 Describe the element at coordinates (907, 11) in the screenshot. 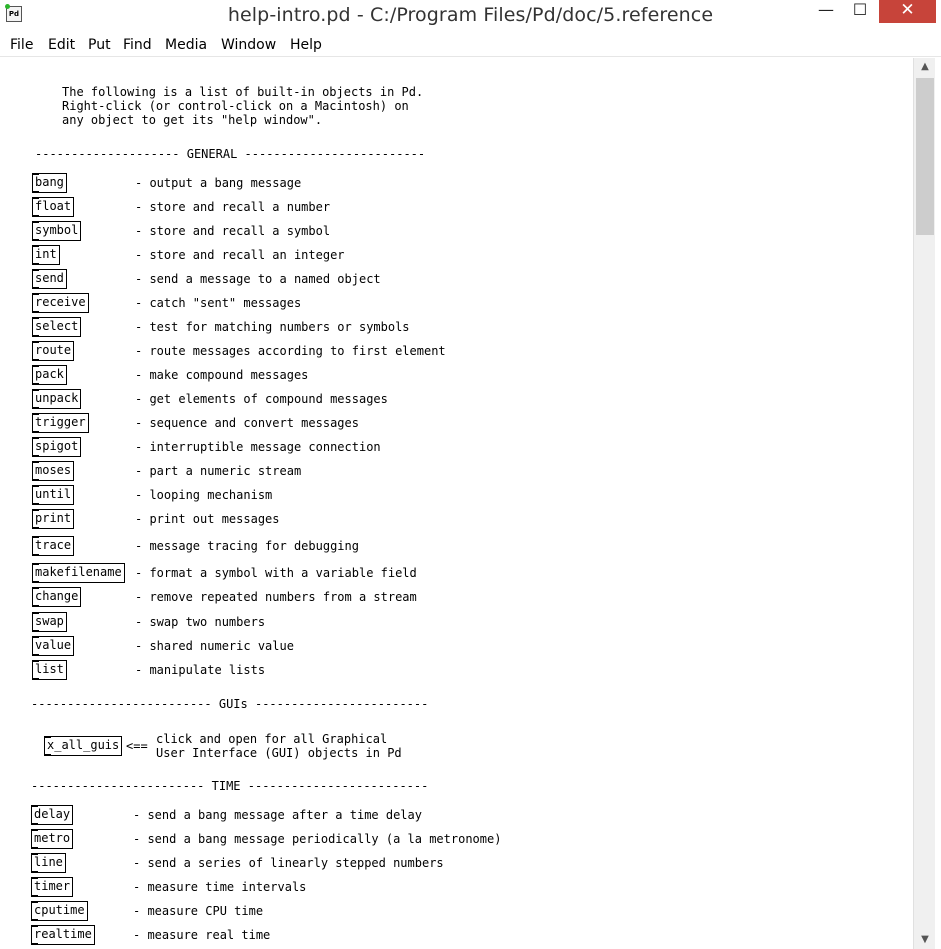

I see `close-button: ✕` at that location.